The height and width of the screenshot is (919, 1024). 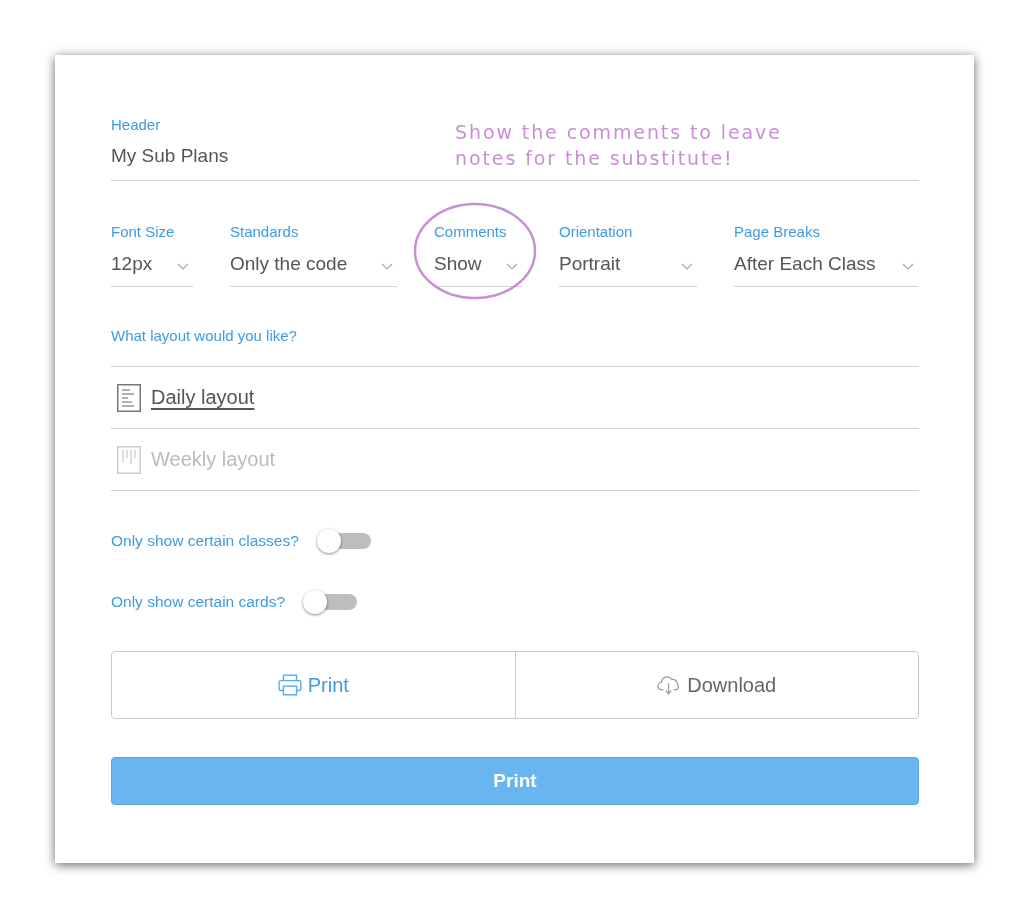 I want to click on field-label: Orientation, so click(x=596, y=232).